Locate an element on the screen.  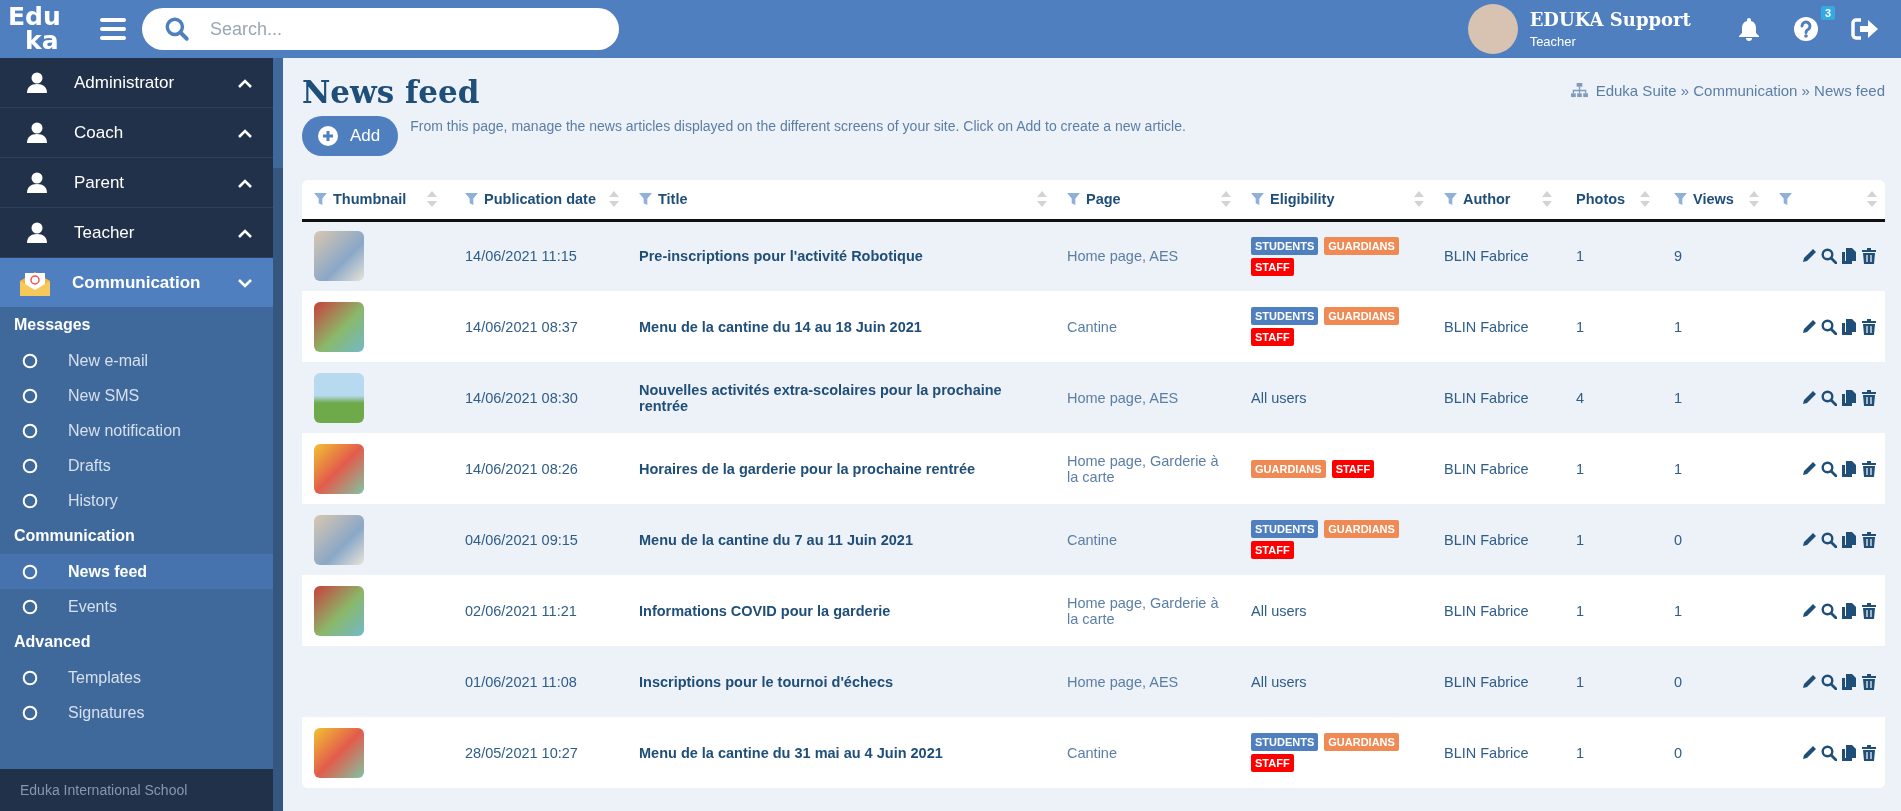
column-header: Author is located at coordinates (1502, 199).